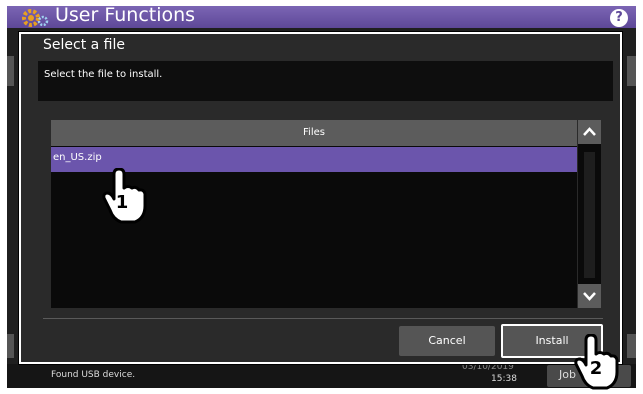  I want to click on help-icon: ?, so click(619, 18).